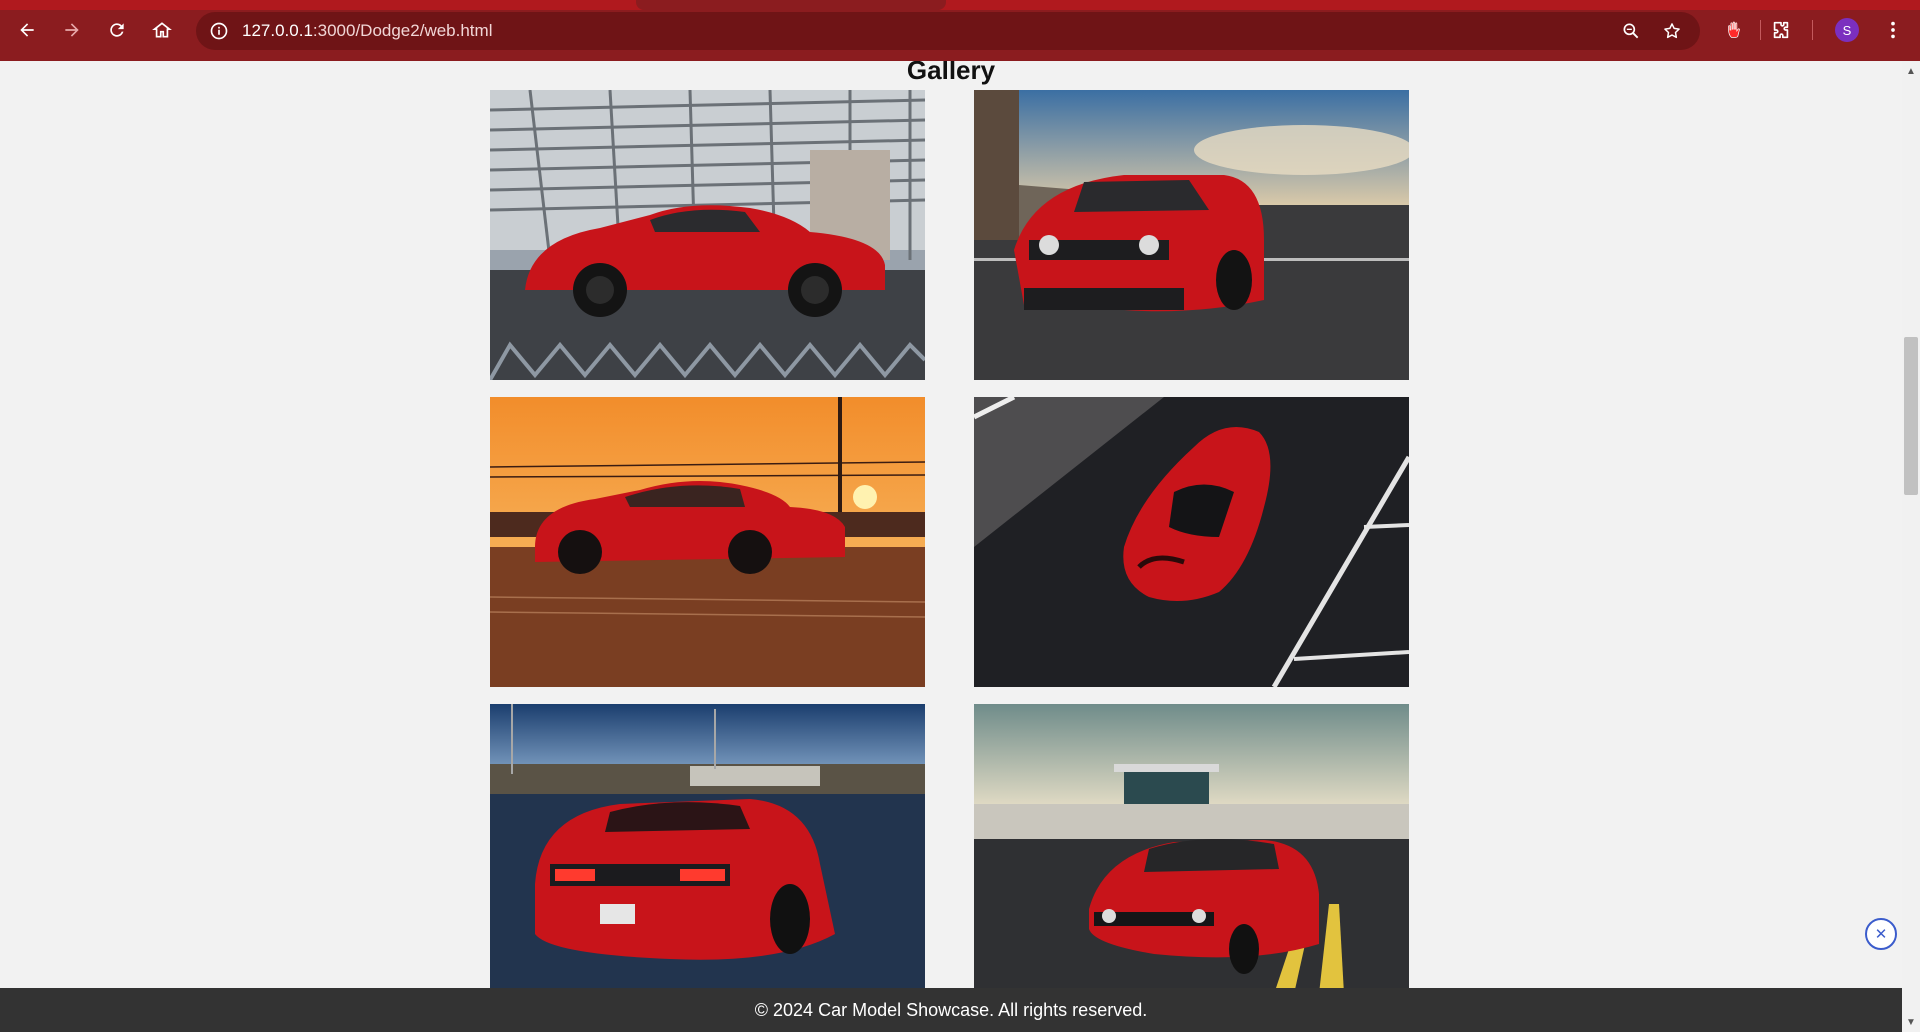  I want to click on tab-strip, so click(960, 5).